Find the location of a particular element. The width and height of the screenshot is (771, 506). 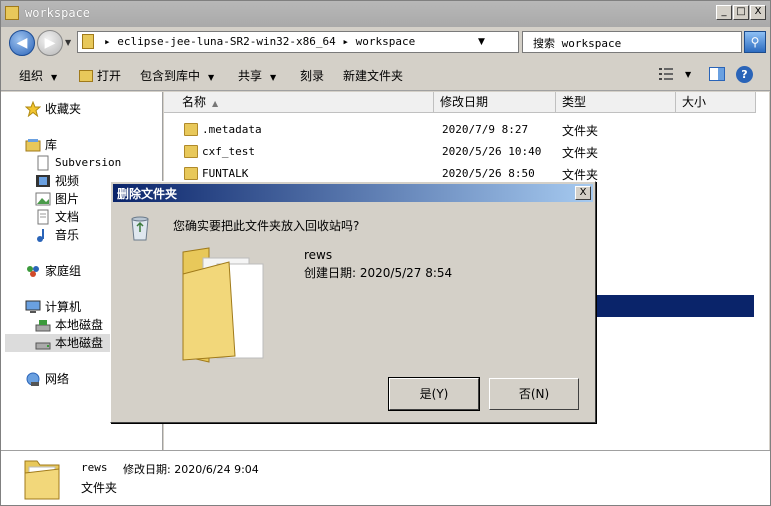

open-button: 打开 is located at coordinates (100, 75).